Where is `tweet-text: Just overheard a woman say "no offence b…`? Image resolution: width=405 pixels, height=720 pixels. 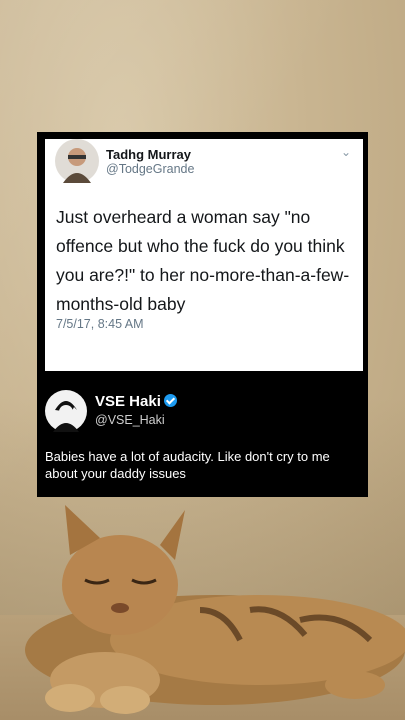
tweet-text: Just overheard a woman say "no offence b… is located at coordinates (203, 260).